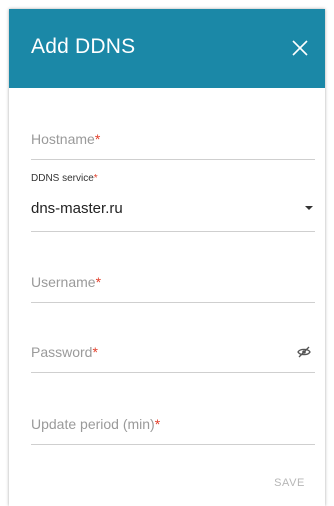 This screenshot has width=334, height=506. What do you see at coordinates (173, 302) in the screenshot?
I see `username-underline` at bounding box center [173, 302].